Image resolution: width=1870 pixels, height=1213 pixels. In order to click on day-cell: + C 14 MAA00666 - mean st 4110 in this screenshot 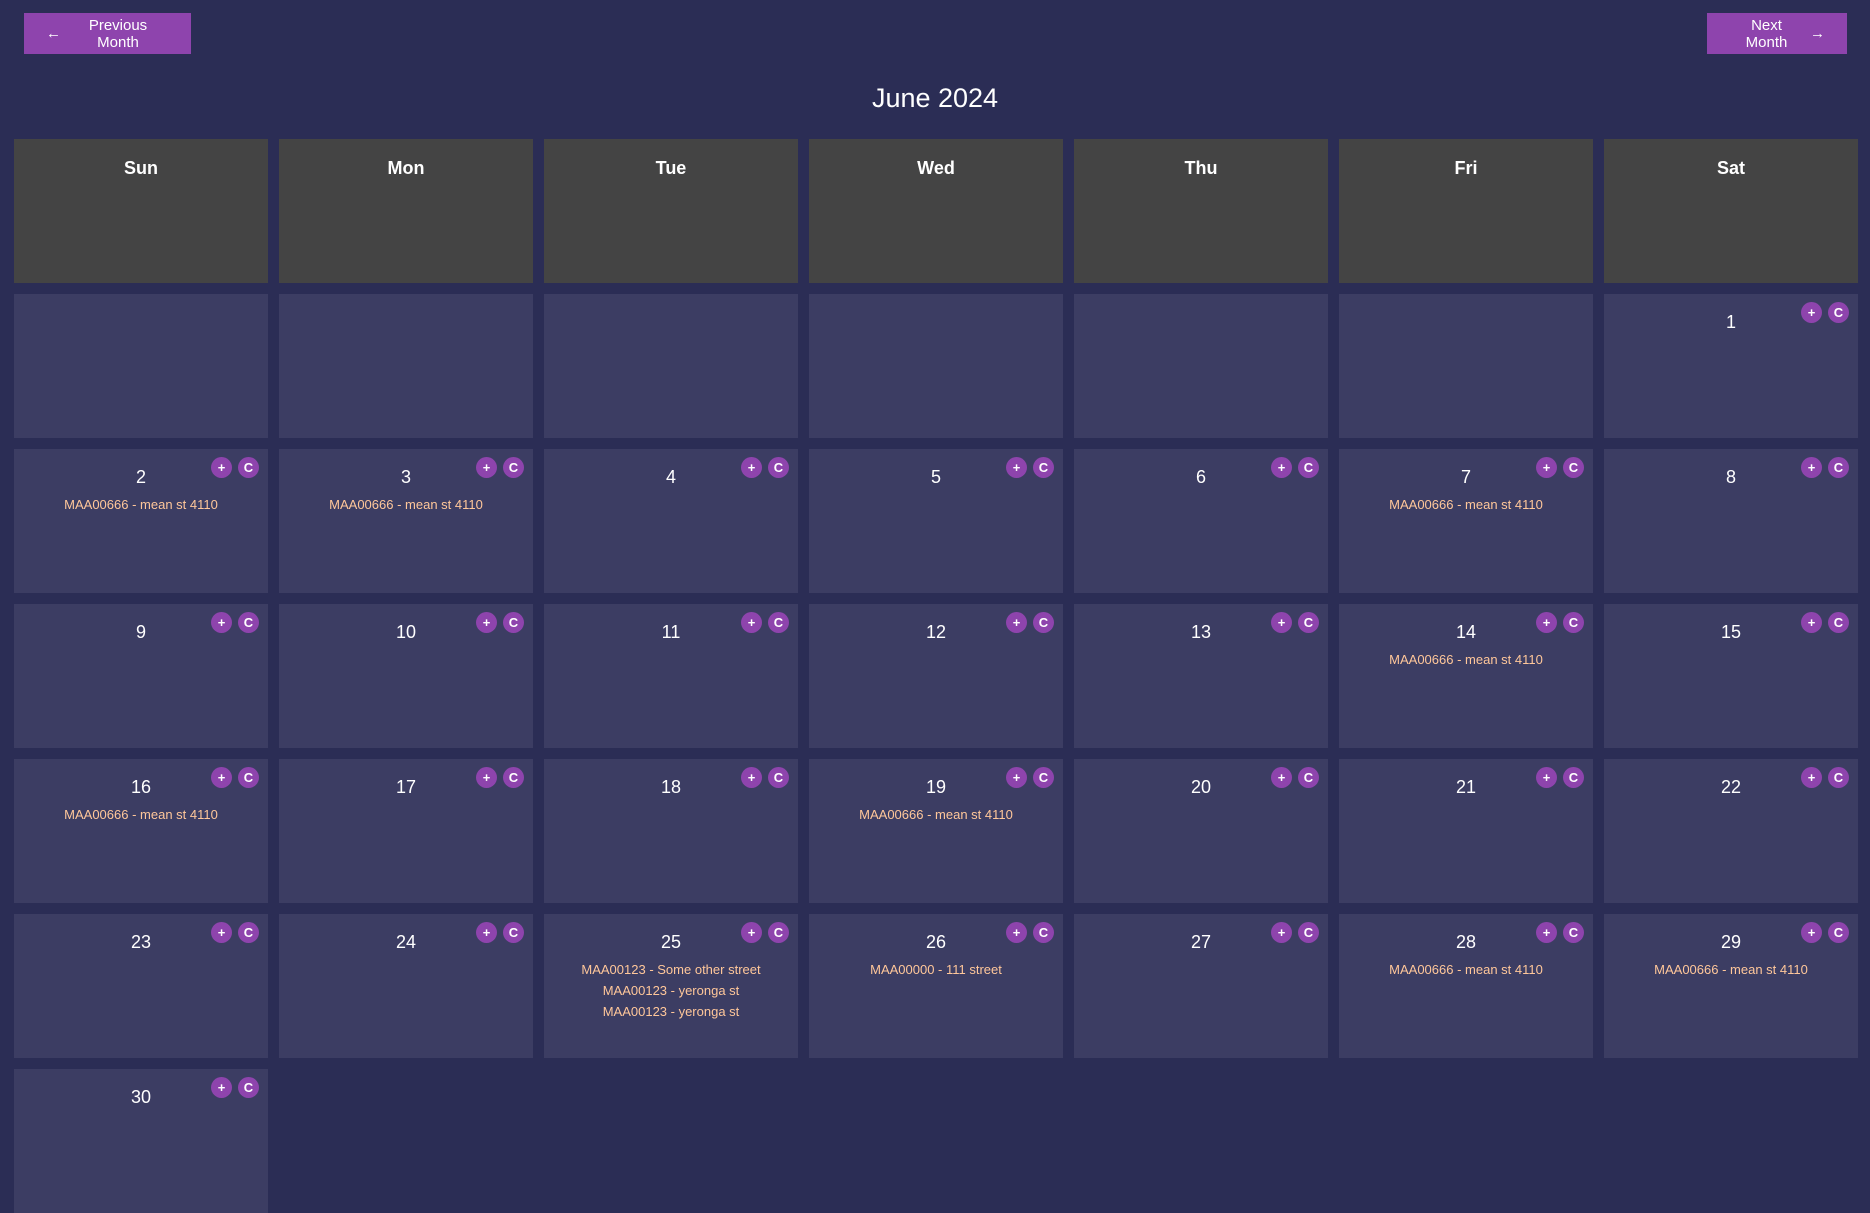, I will do `click(1466, 676)`.